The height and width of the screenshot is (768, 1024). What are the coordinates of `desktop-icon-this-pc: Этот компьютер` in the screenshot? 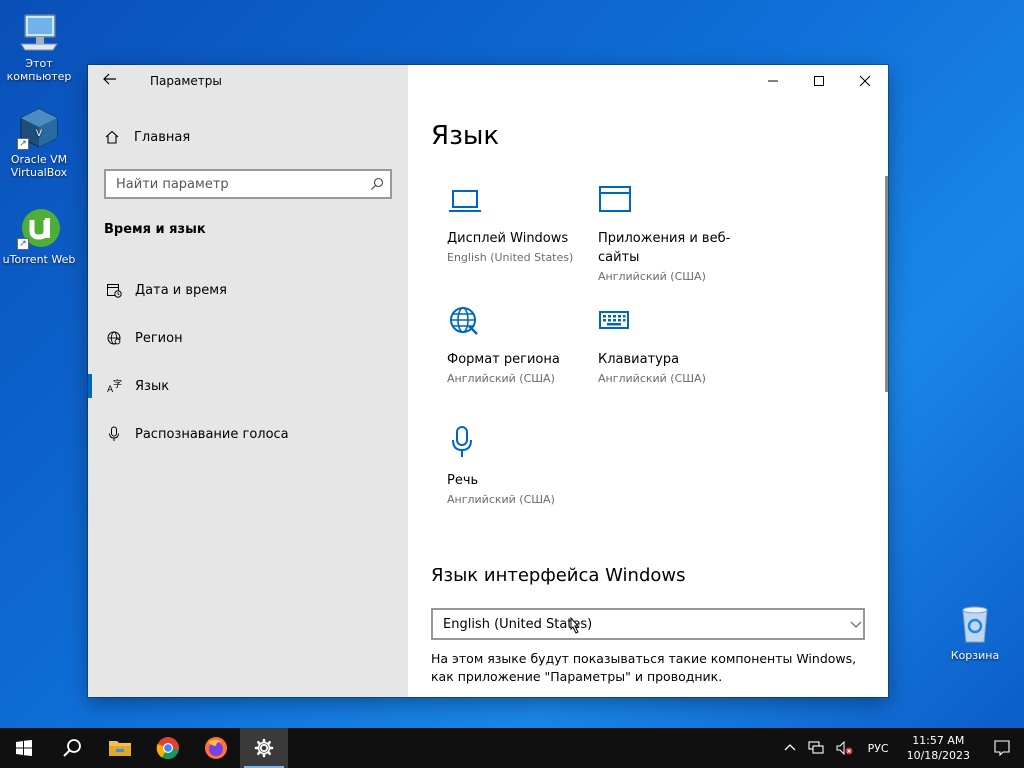 It's located at (39, 46).